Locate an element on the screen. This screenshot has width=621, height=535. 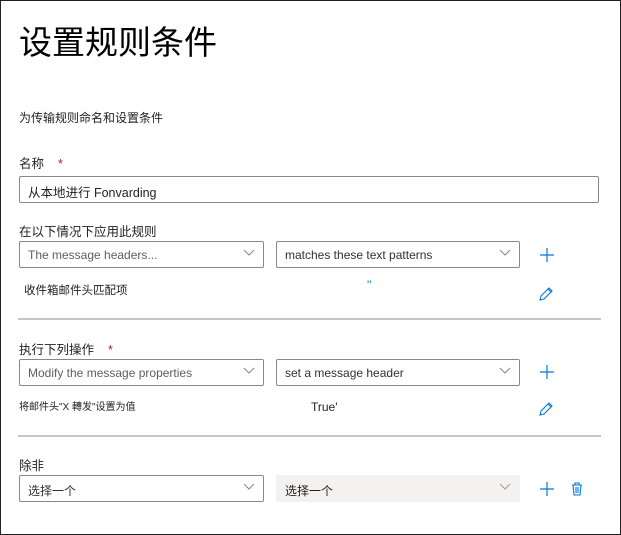
conditions-label: 在以下情况下应用此规则 is located at coordinates (88, 232).